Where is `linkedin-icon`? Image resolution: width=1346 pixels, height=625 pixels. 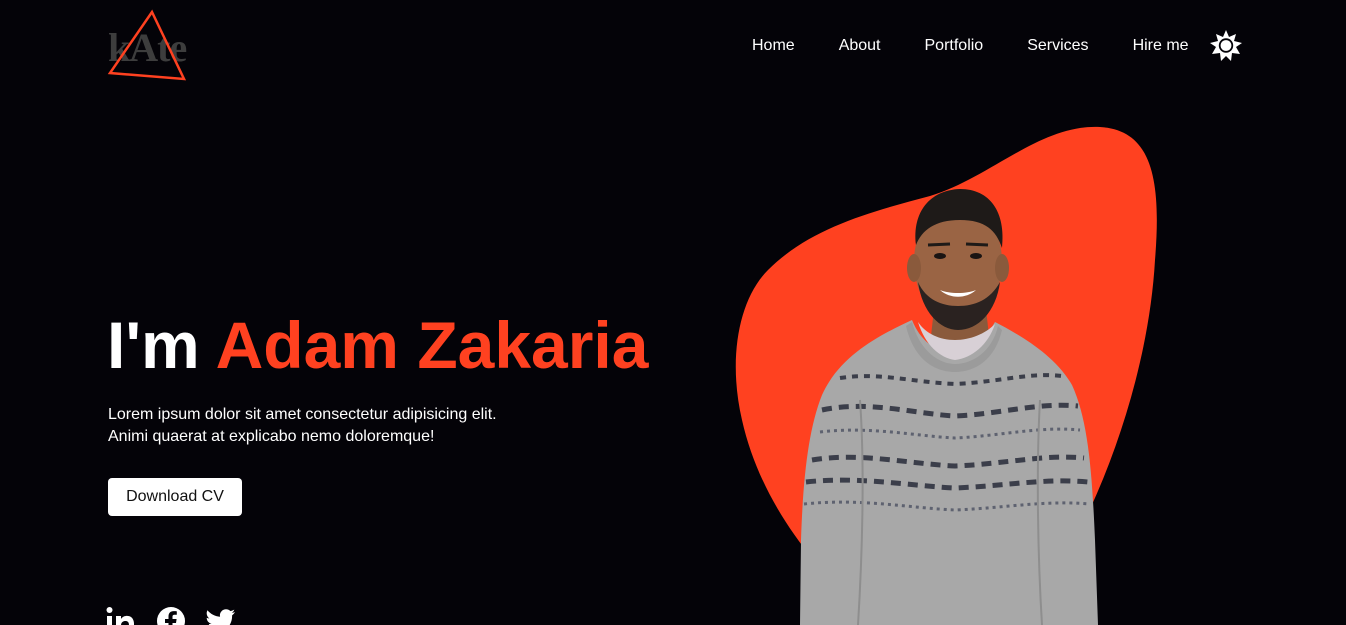
linkedin-icon is located at coordinates (121, 615).